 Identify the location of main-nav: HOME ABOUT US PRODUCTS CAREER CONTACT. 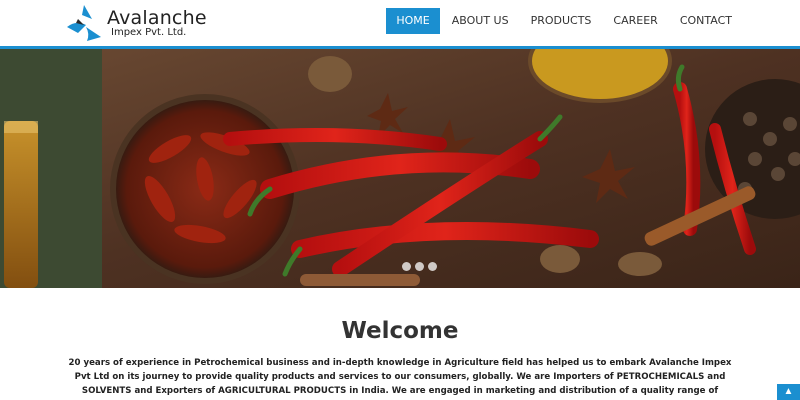
(563, 21).